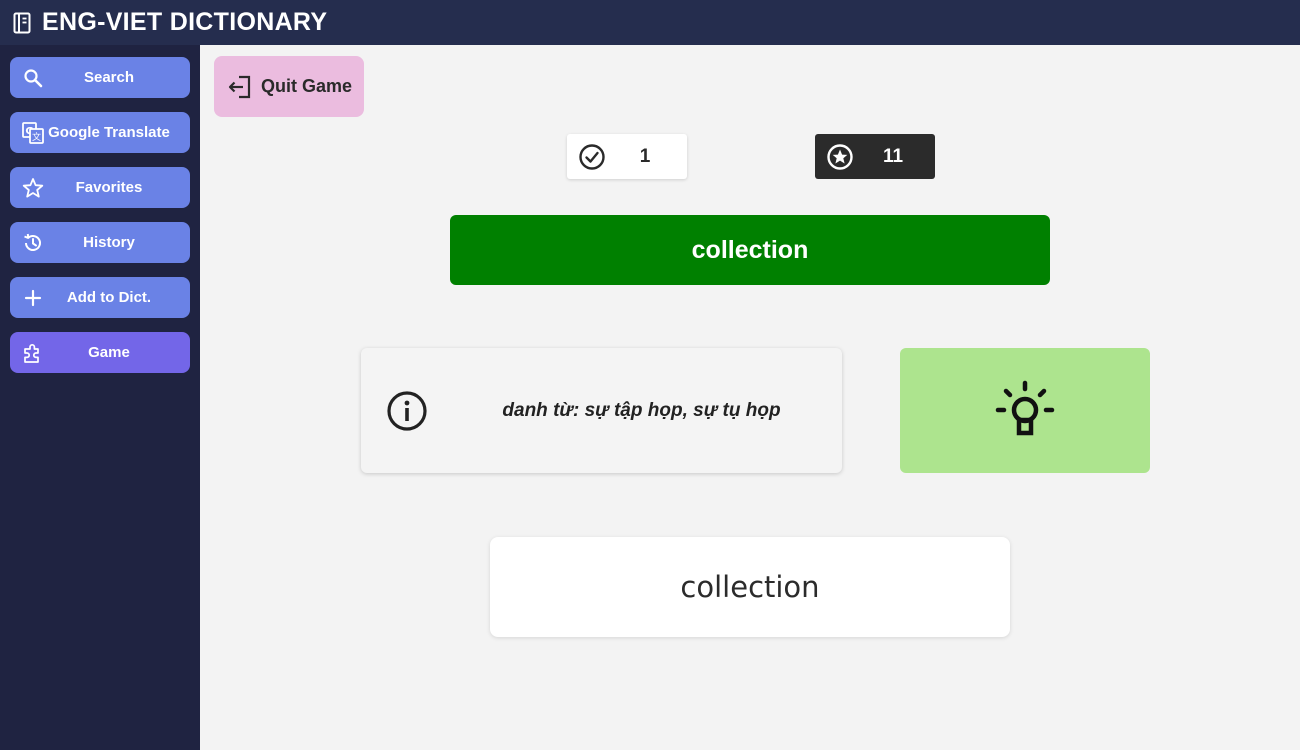  I want to click on lightbulb-icon, so click(1025, 411).